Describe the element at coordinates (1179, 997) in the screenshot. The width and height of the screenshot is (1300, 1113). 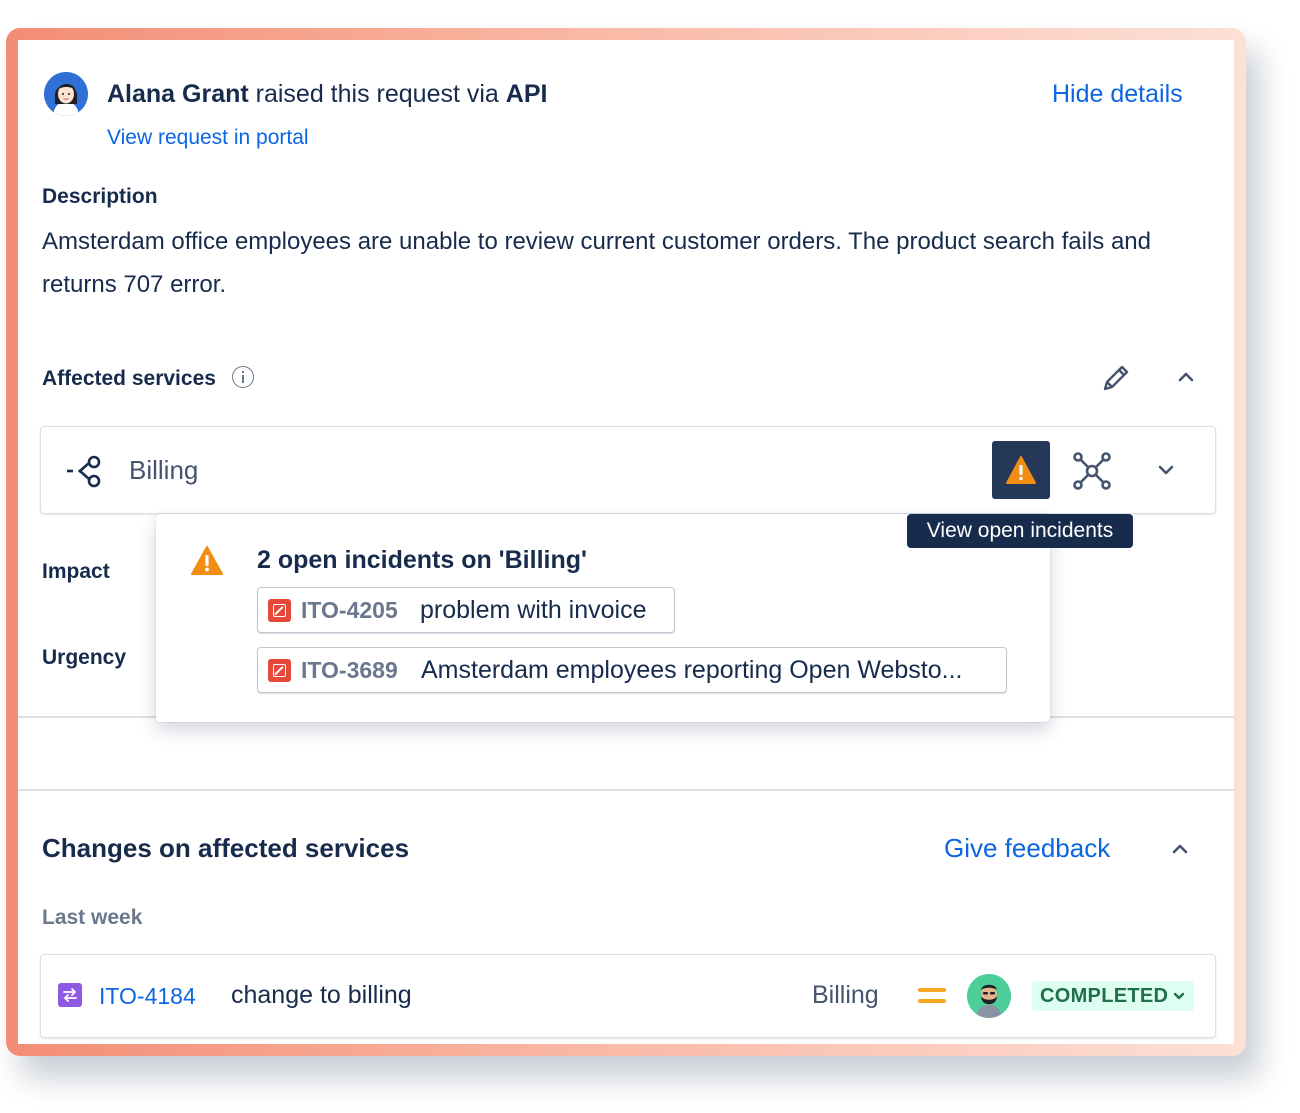
I see `chevron-down-icon` at that location.